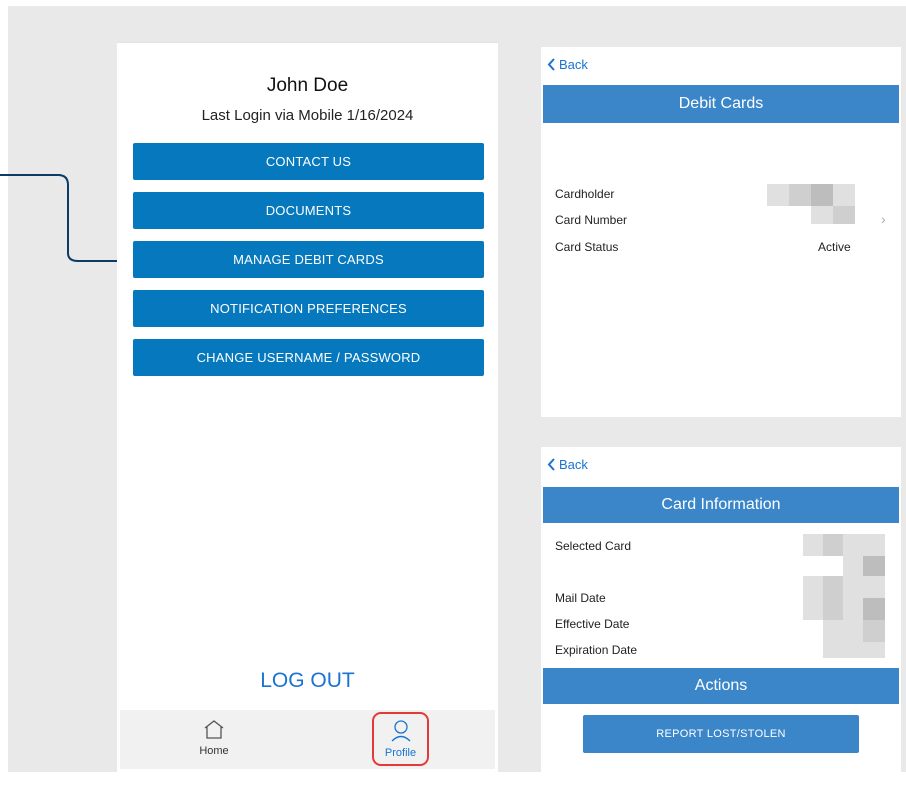 The width and height of the screenshot is (906, 796). What do you see at coordinates (593, 546) in the screenshot?
I see `selected-card-label: Selected Card` at bounding box center [593, 546].